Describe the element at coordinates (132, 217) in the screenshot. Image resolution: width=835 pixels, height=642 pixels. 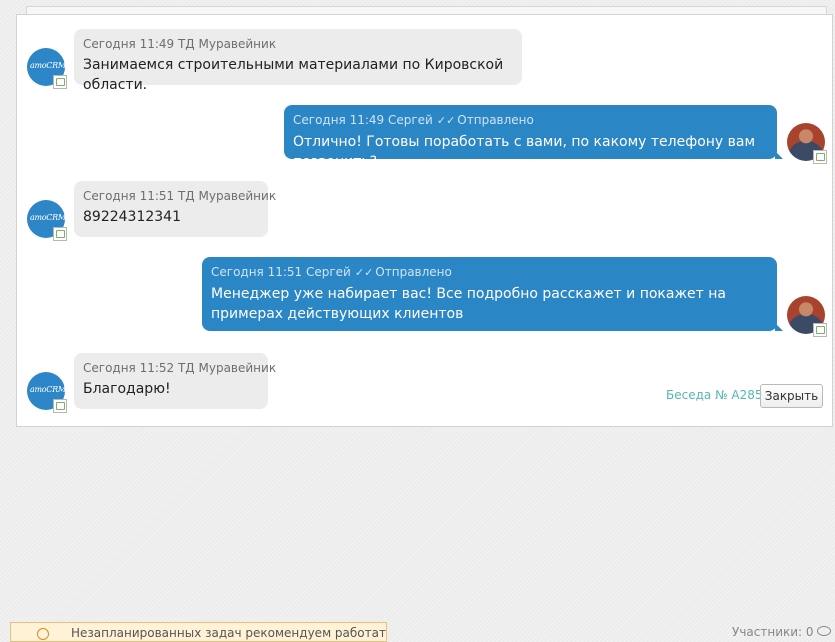
I see `message-text: 89224312341` at that location.